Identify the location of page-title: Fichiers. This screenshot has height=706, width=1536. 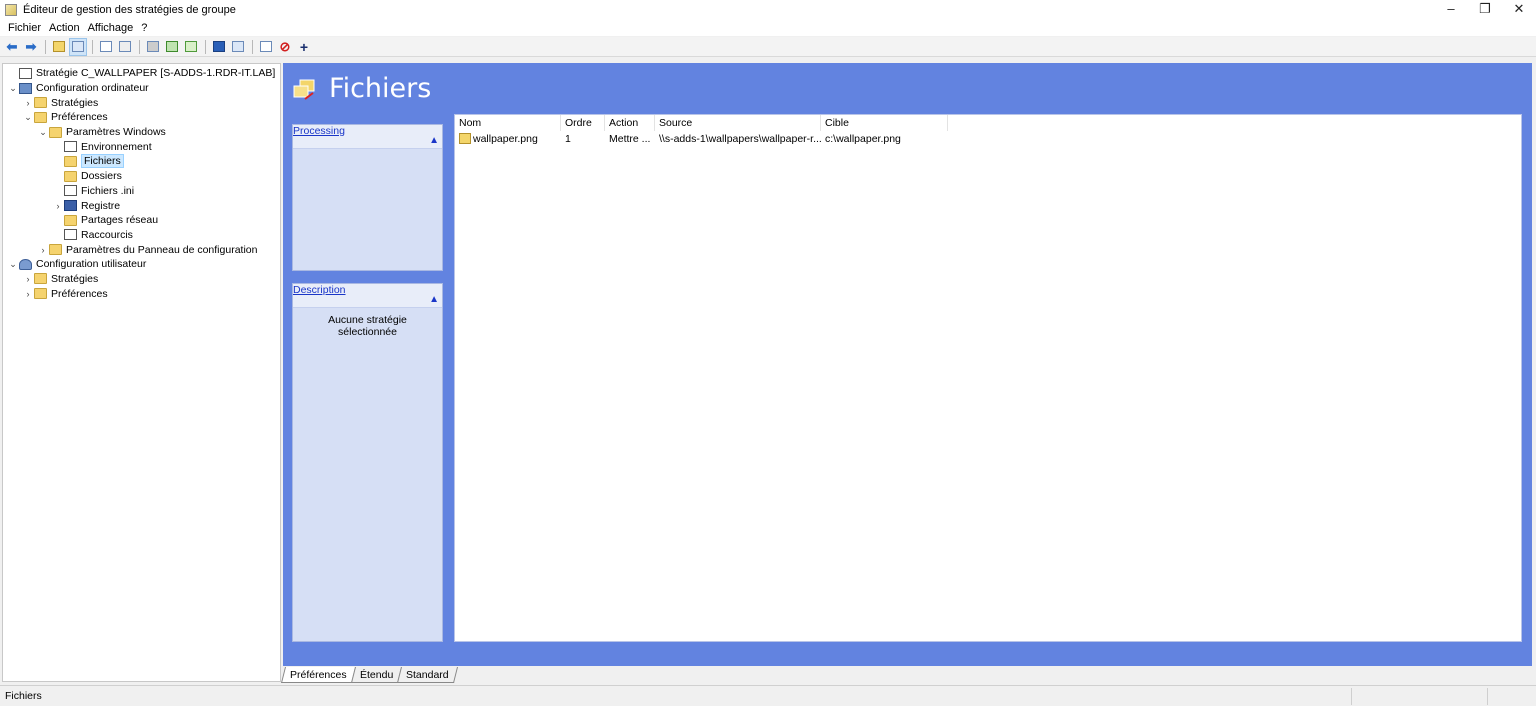
(380, 88).